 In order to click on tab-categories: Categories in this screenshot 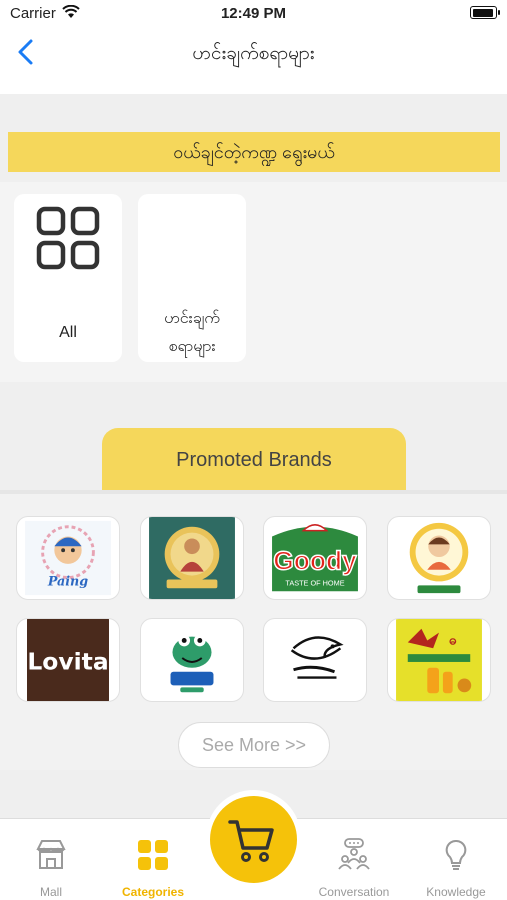, I will do `click(153, 859)`.